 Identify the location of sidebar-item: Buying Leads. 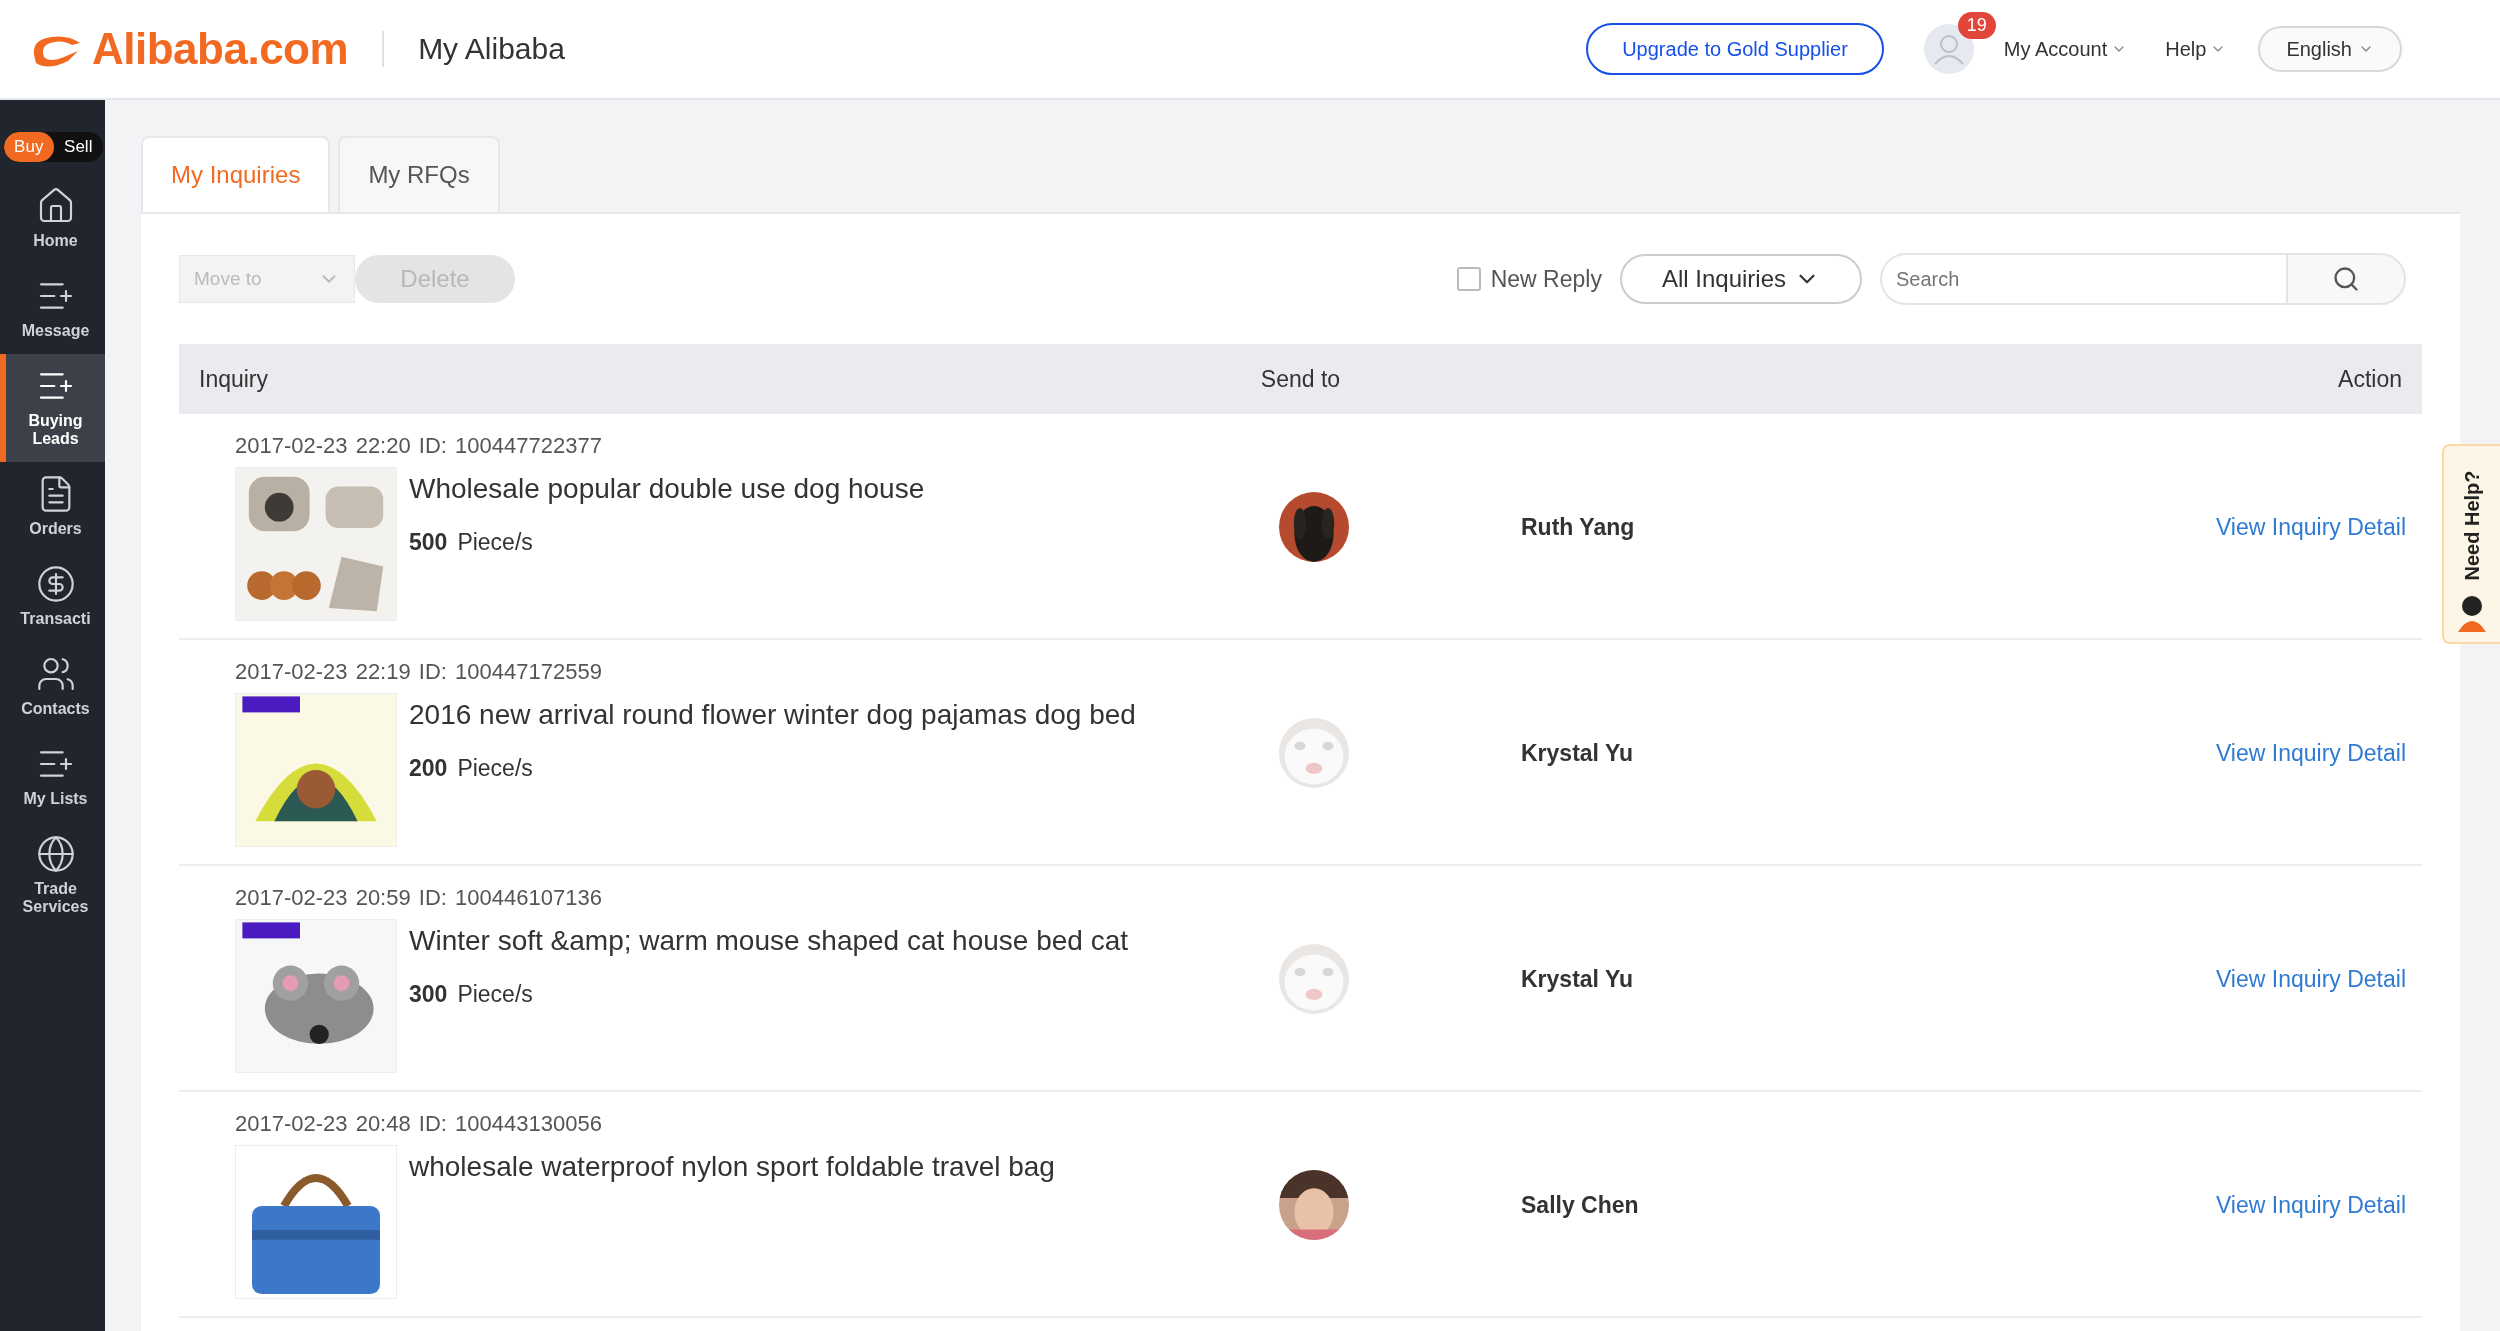
(52, 408).